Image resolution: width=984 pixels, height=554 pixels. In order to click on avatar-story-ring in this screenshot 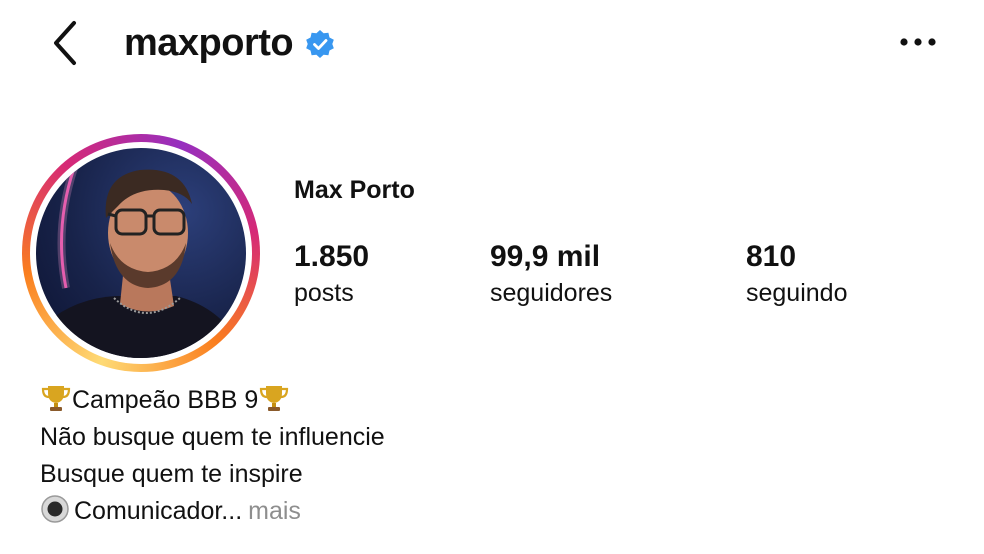, I will do `click(141, 253)`.